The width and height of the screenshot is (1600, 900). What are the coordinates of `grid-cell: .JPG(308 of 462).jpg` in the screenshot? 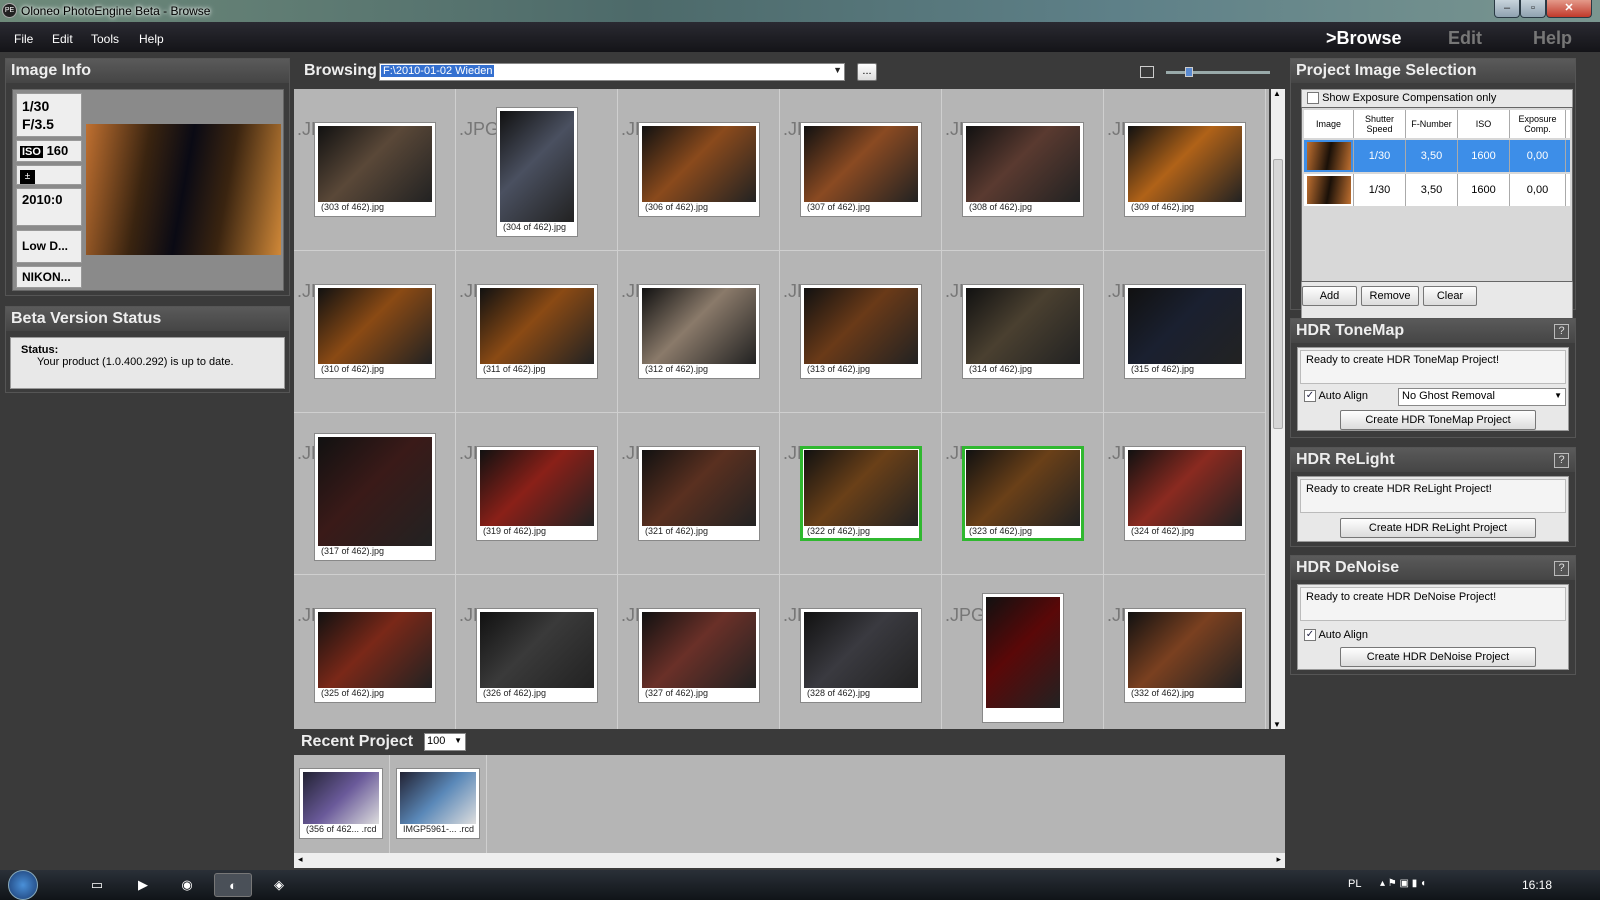 It's located at (1023, 170).